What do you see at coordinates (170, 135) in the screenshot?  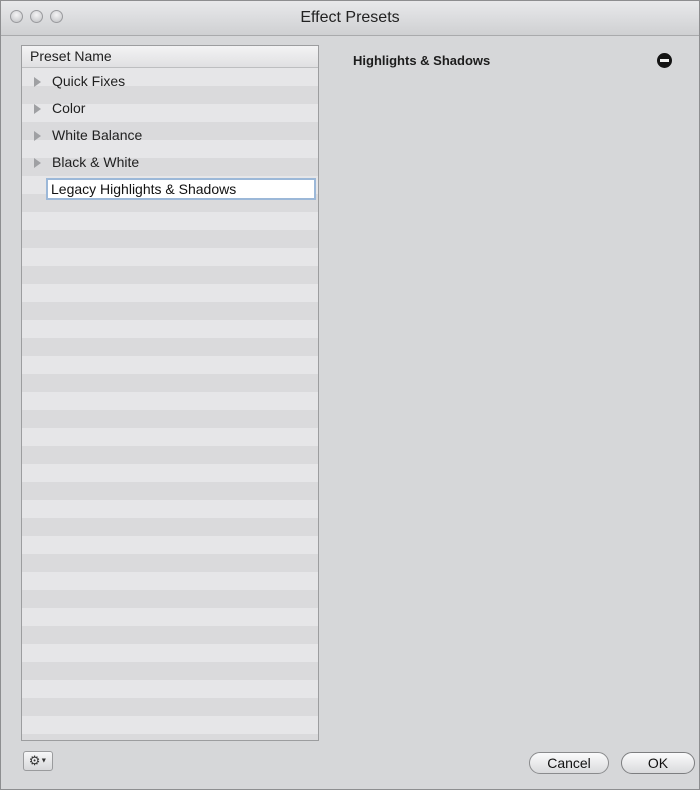 I see `preset-group-white-balance: White Balance` at bounding box center [170, 135].